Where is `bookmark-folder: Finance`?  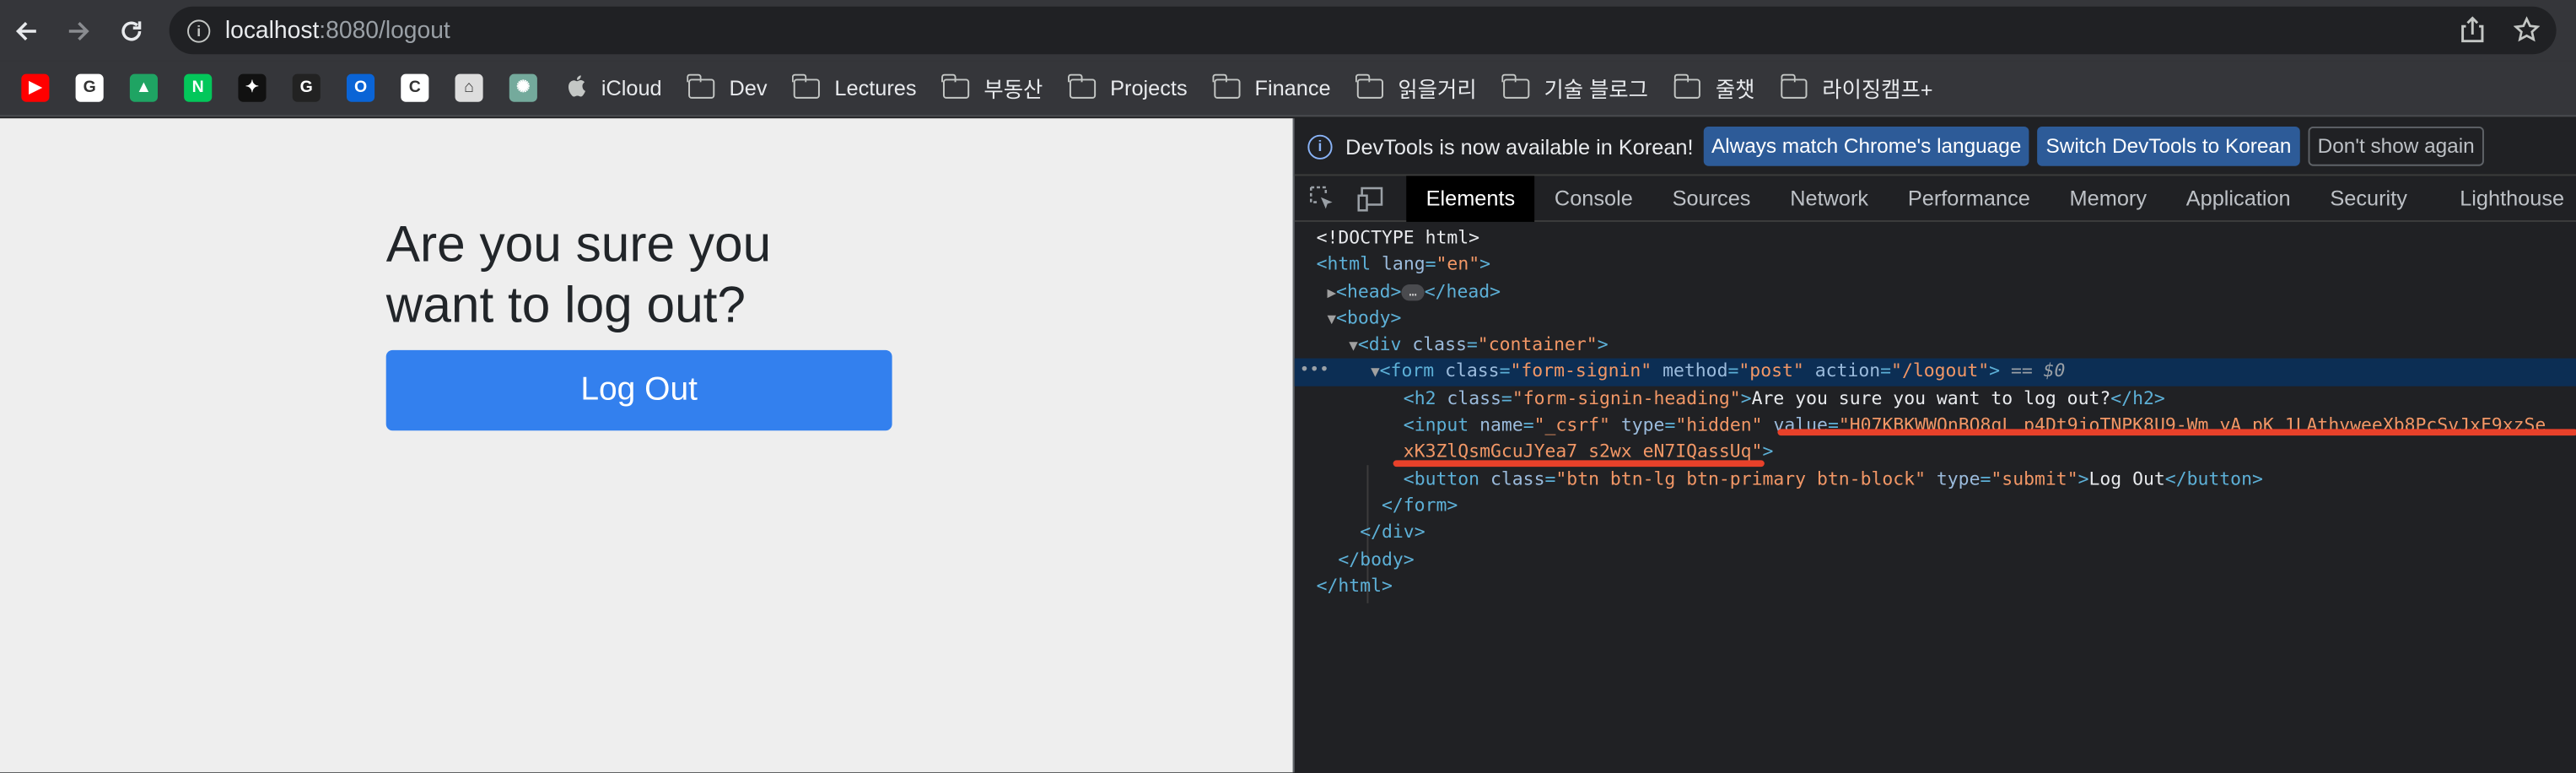
bookmark-folder: Finance is located at coordinates (1271, 86).